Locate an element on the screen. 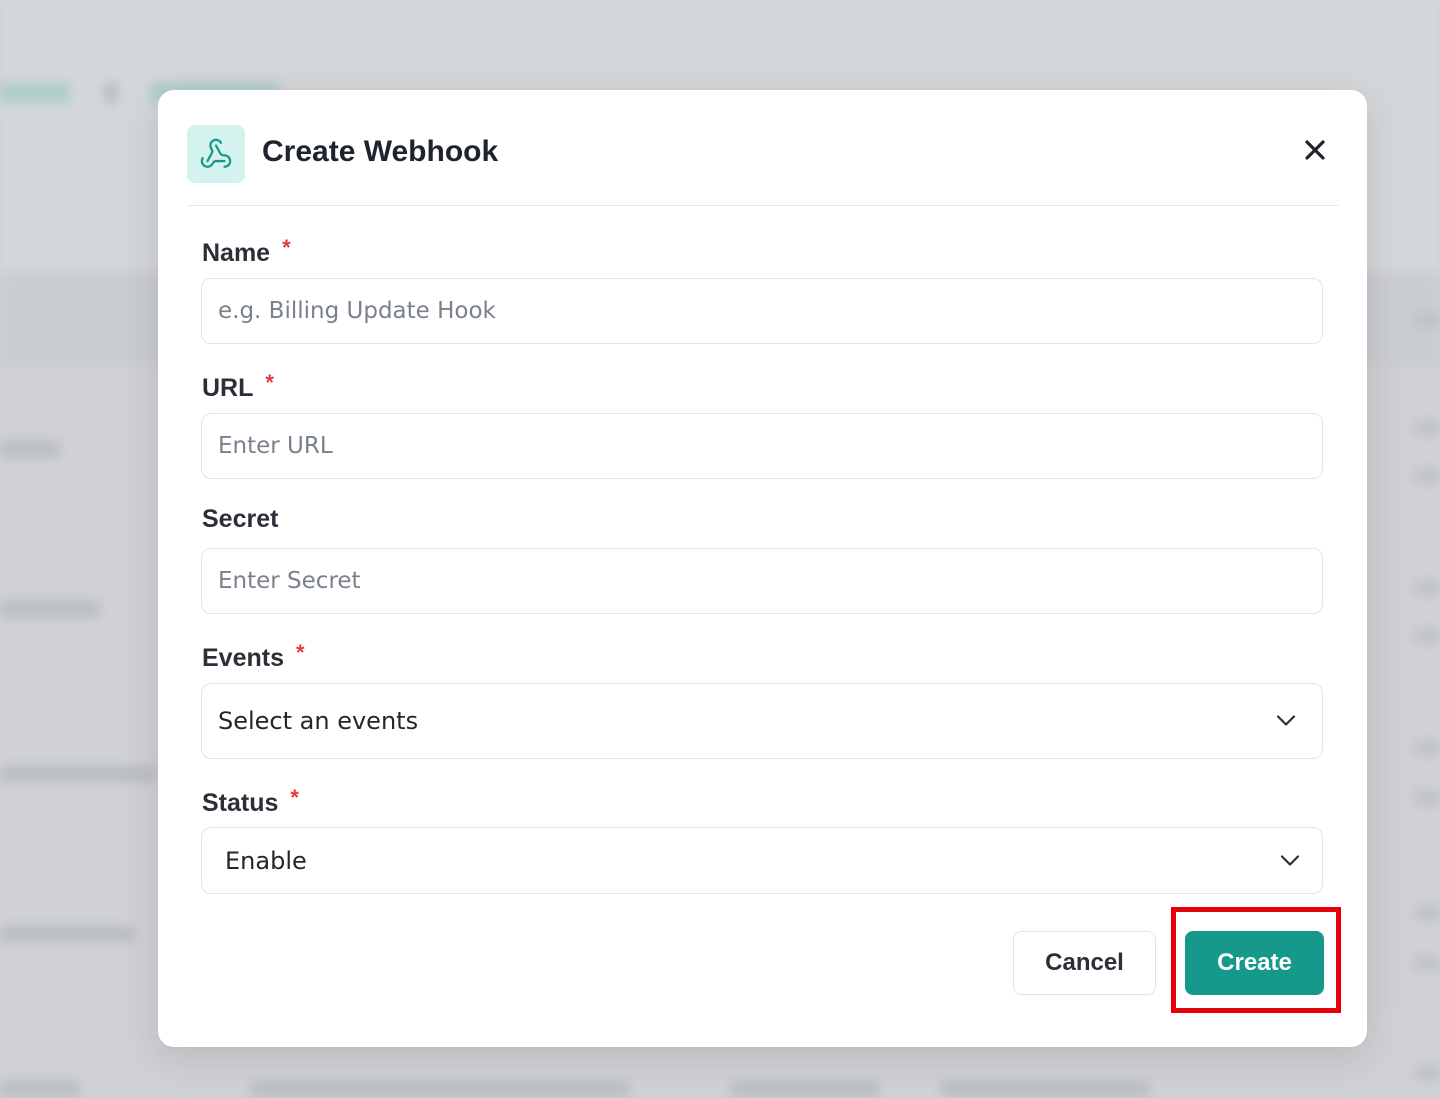 The height and width of the screenshot is (1098, 1440). url-input is located at coordinates (762, 446).